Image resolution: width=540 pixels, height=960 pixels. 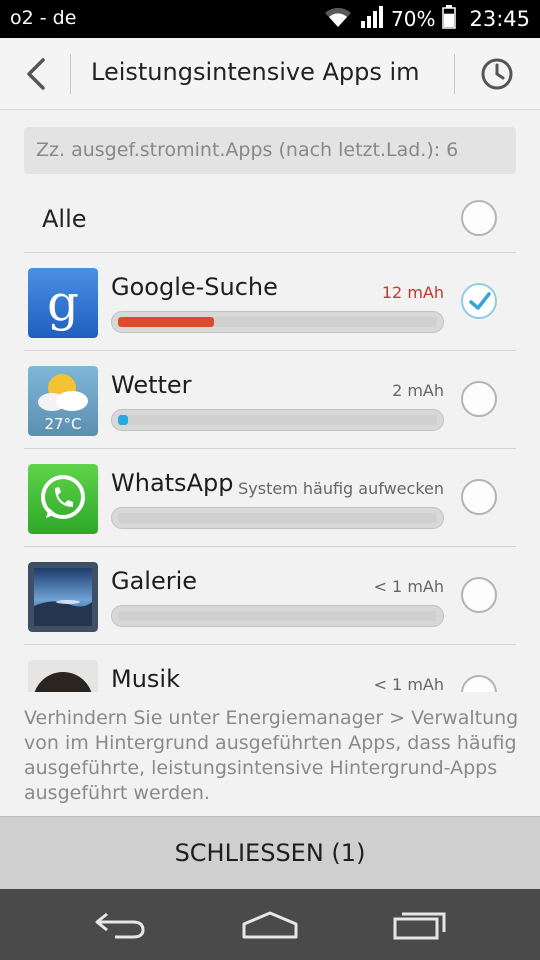 What do you see at coordinates (145, 678) in the screenshot?
I see `app-name: Musik` at bounding box center [145, 678].